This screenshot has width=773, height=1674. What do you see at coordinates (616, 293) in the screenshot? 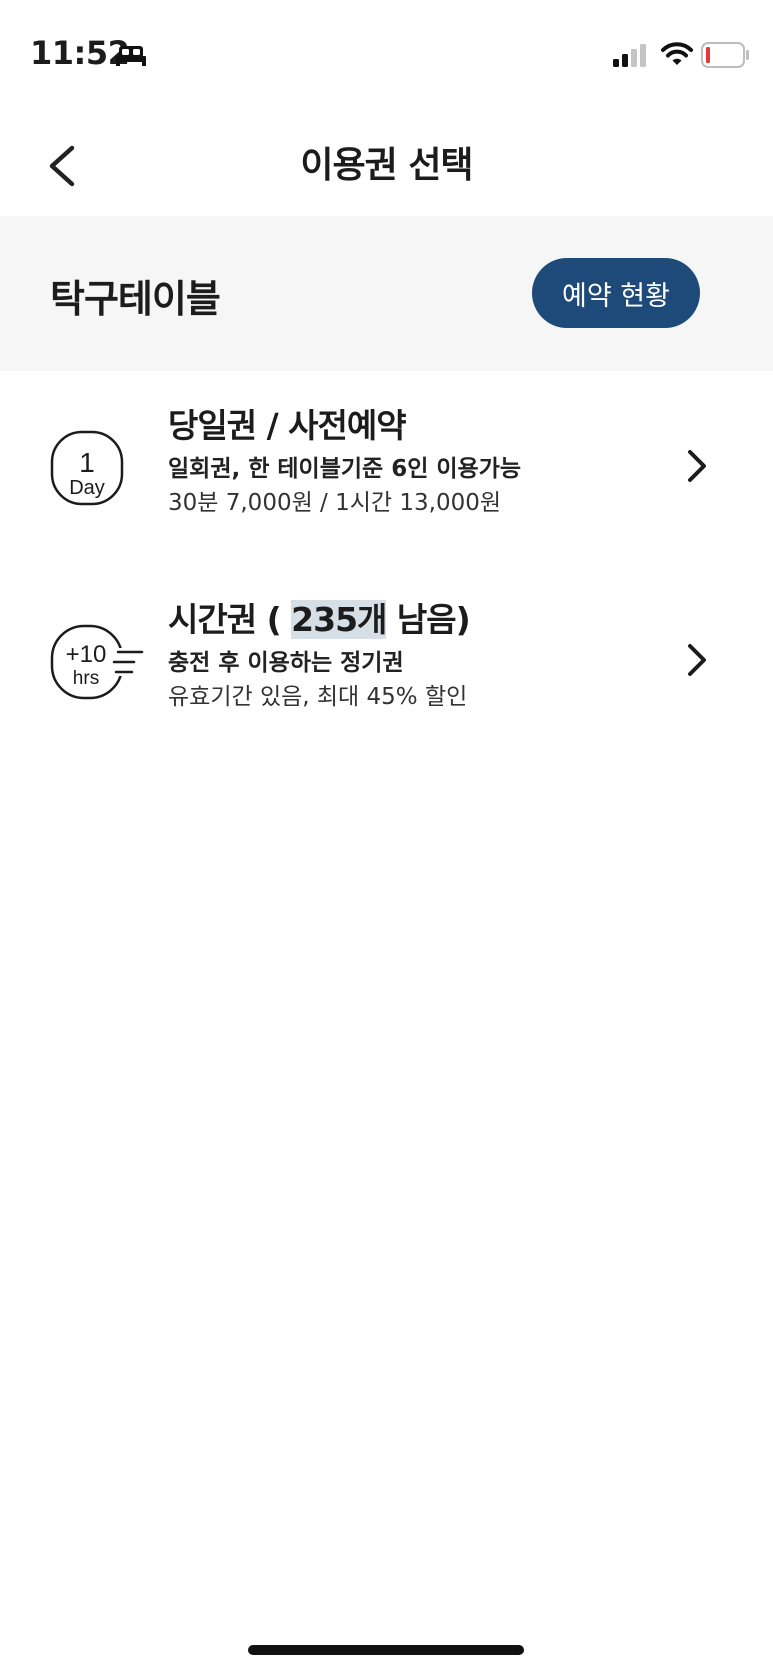
I see `reservation-status-button: 예약 현황` at bounding box center [616, 293].